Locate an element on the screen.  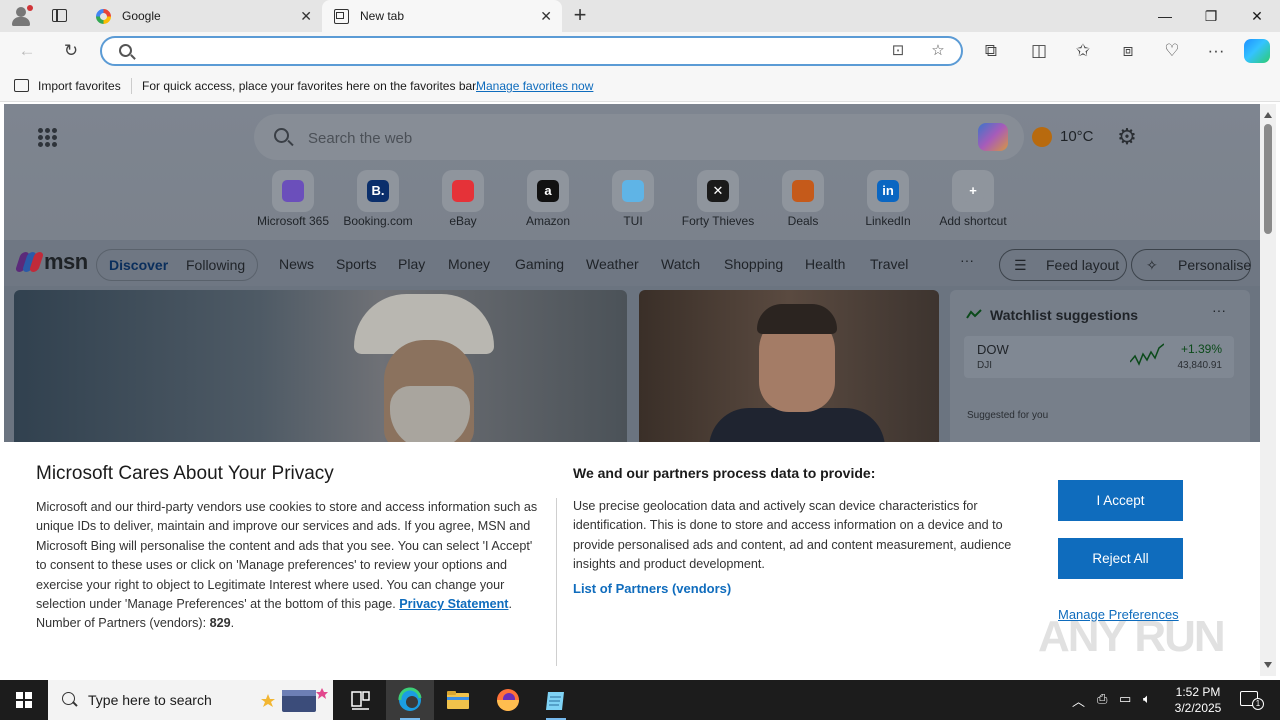
sparkline is located at coordinates (1147, 354).